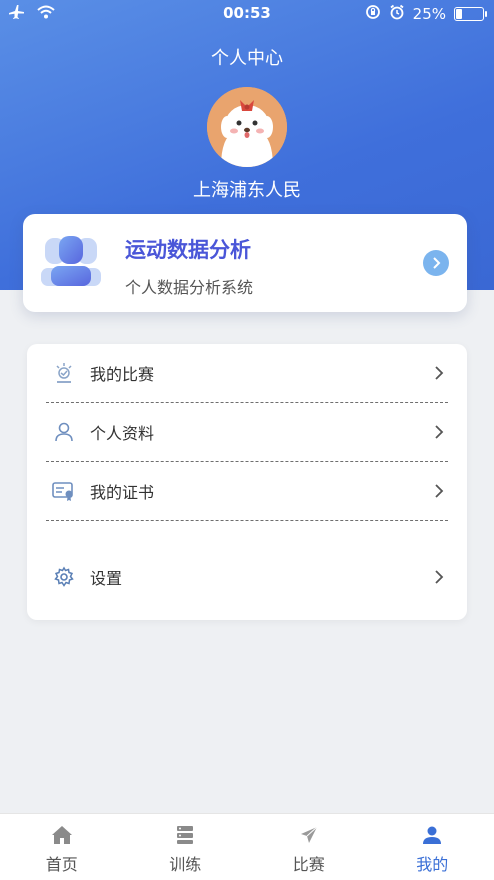  Describe the element at coordinates (185, 835) in the screenshot. I see `training-icon` at that location.